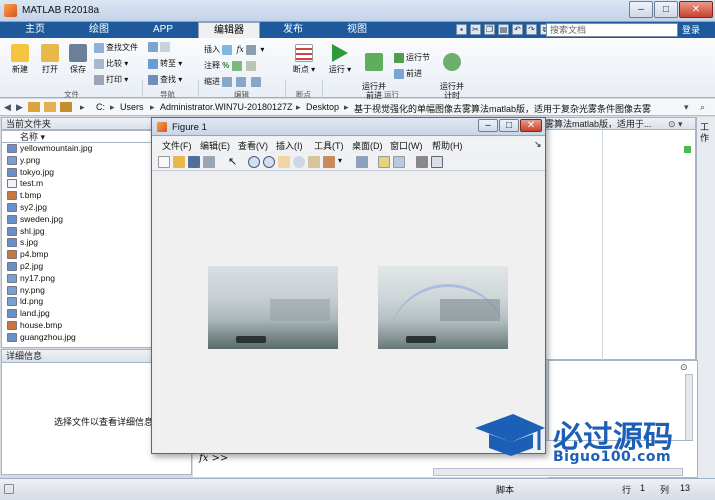 The image size is (715, 500). I want to click on horizontal-scrollbar, so click(558, 472).